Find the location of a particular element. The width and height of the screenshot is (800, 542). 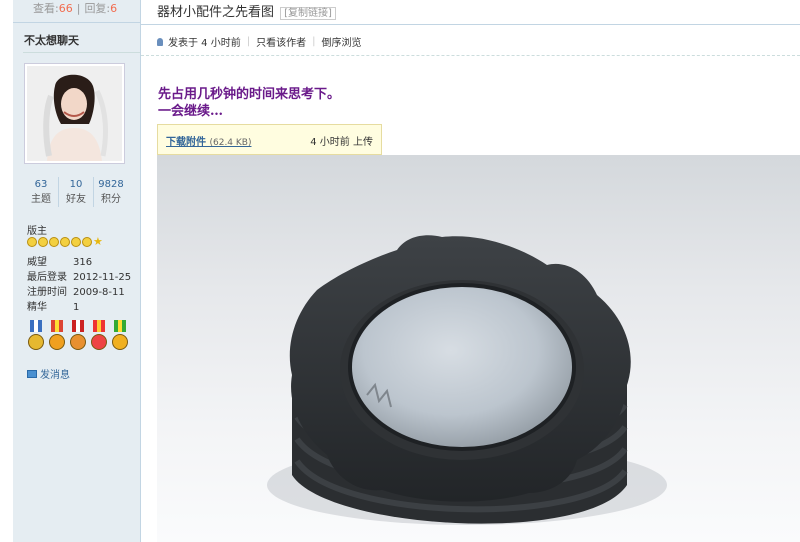

send-message-link: 发消息 is located at coordinates (48, 373).